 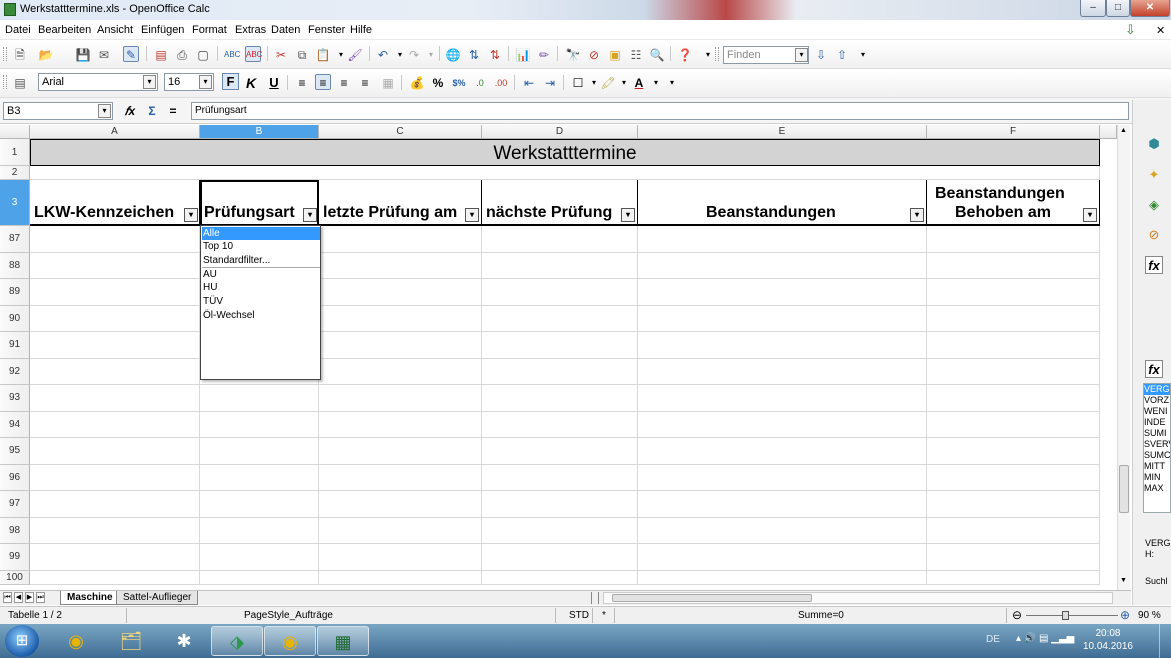 I want to click on function-item: INDE, so click(x=1157, y=422).